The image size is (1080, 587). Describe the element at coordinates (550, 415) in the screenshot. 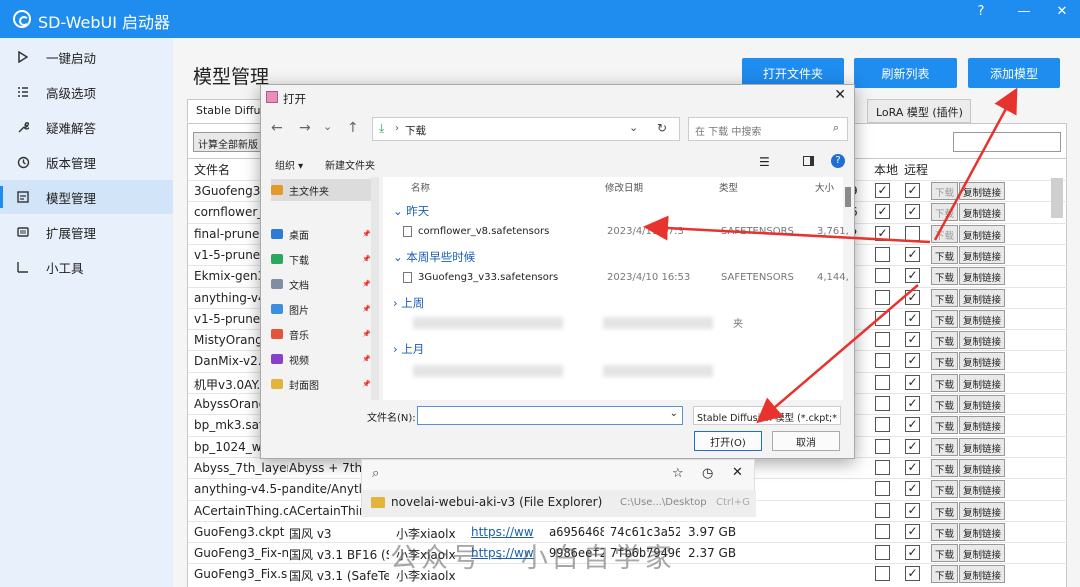

I see `filename-input: ⌄` at that location.